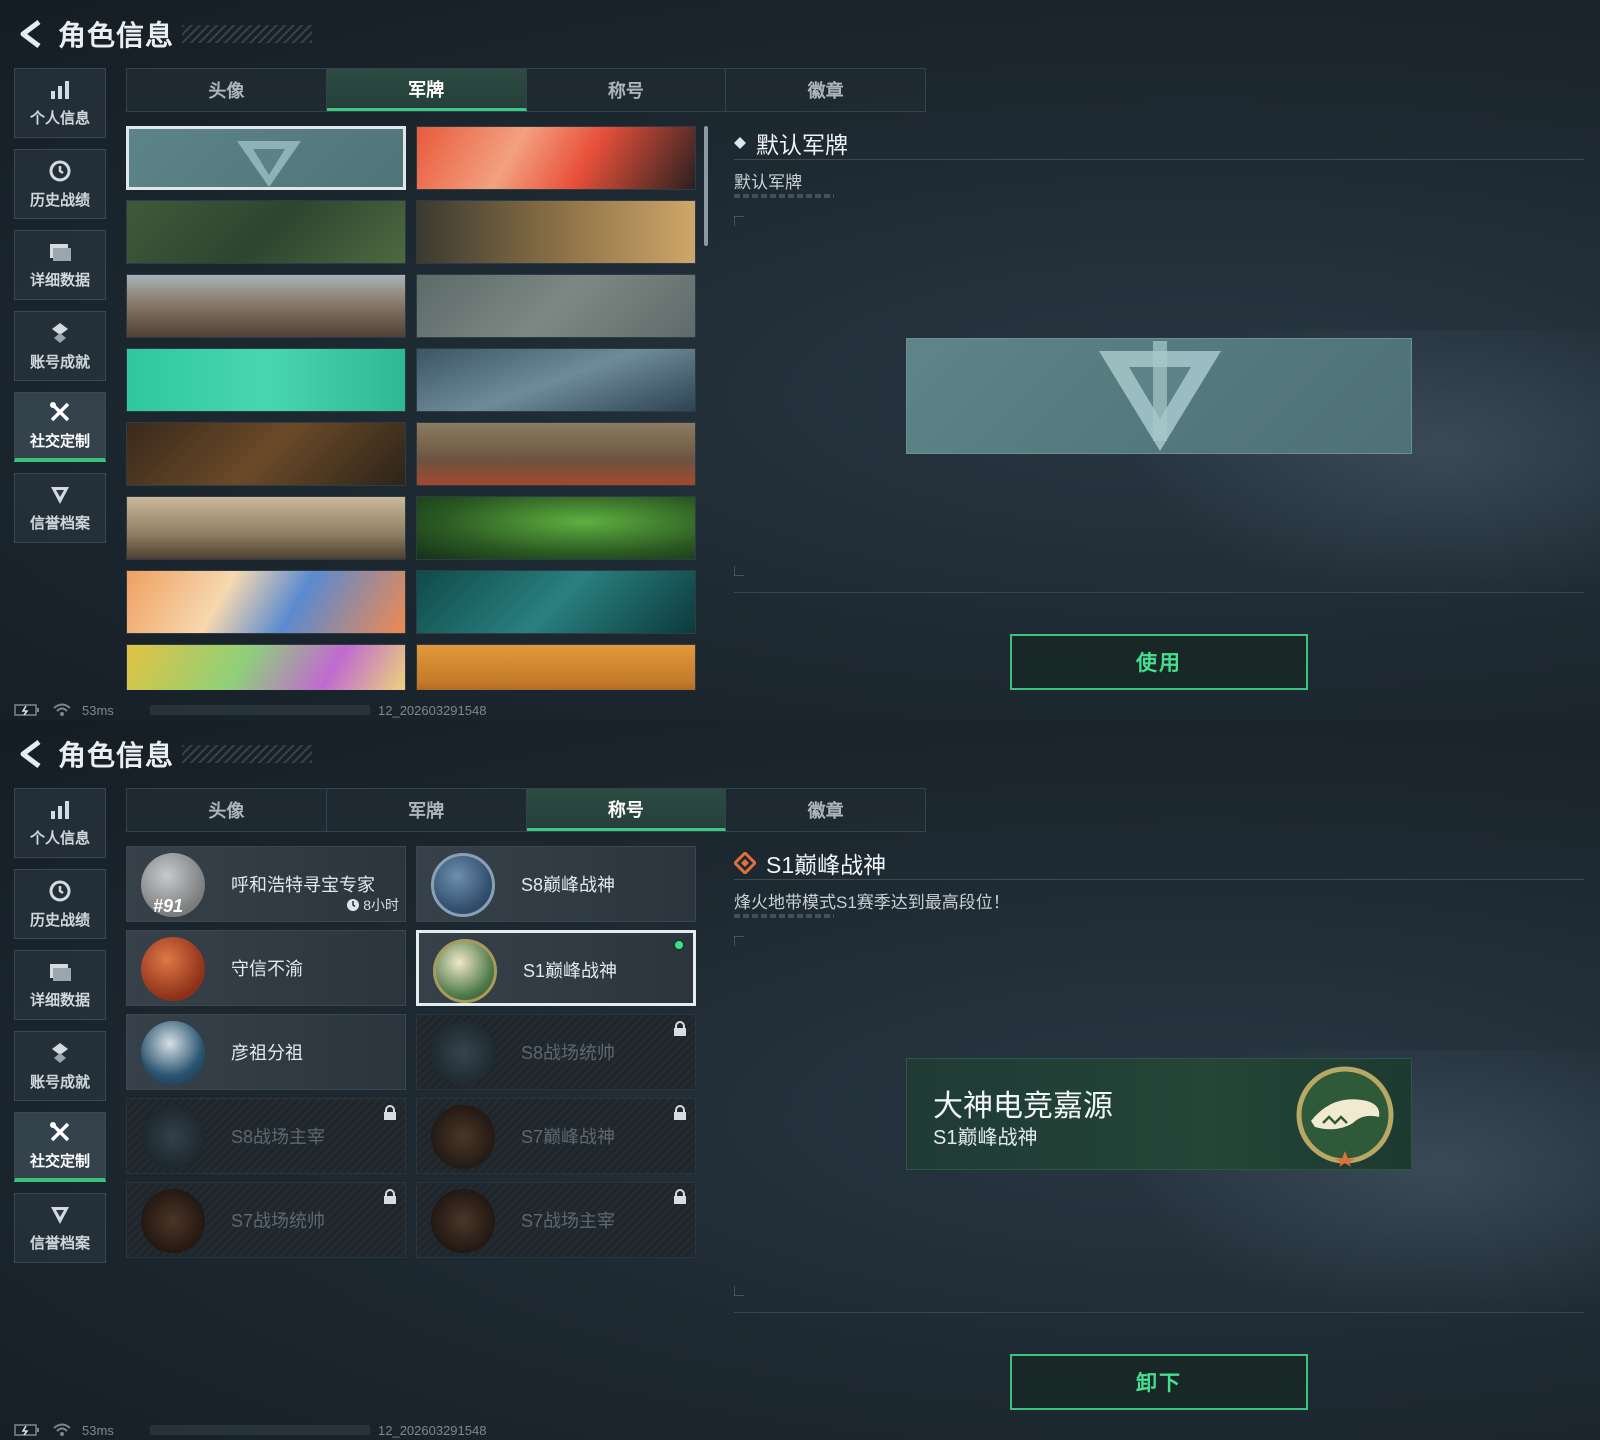 This screenshot has height=1440, width=1600. I want to click on title-card: S8巅峰战神, so click(556, 884).